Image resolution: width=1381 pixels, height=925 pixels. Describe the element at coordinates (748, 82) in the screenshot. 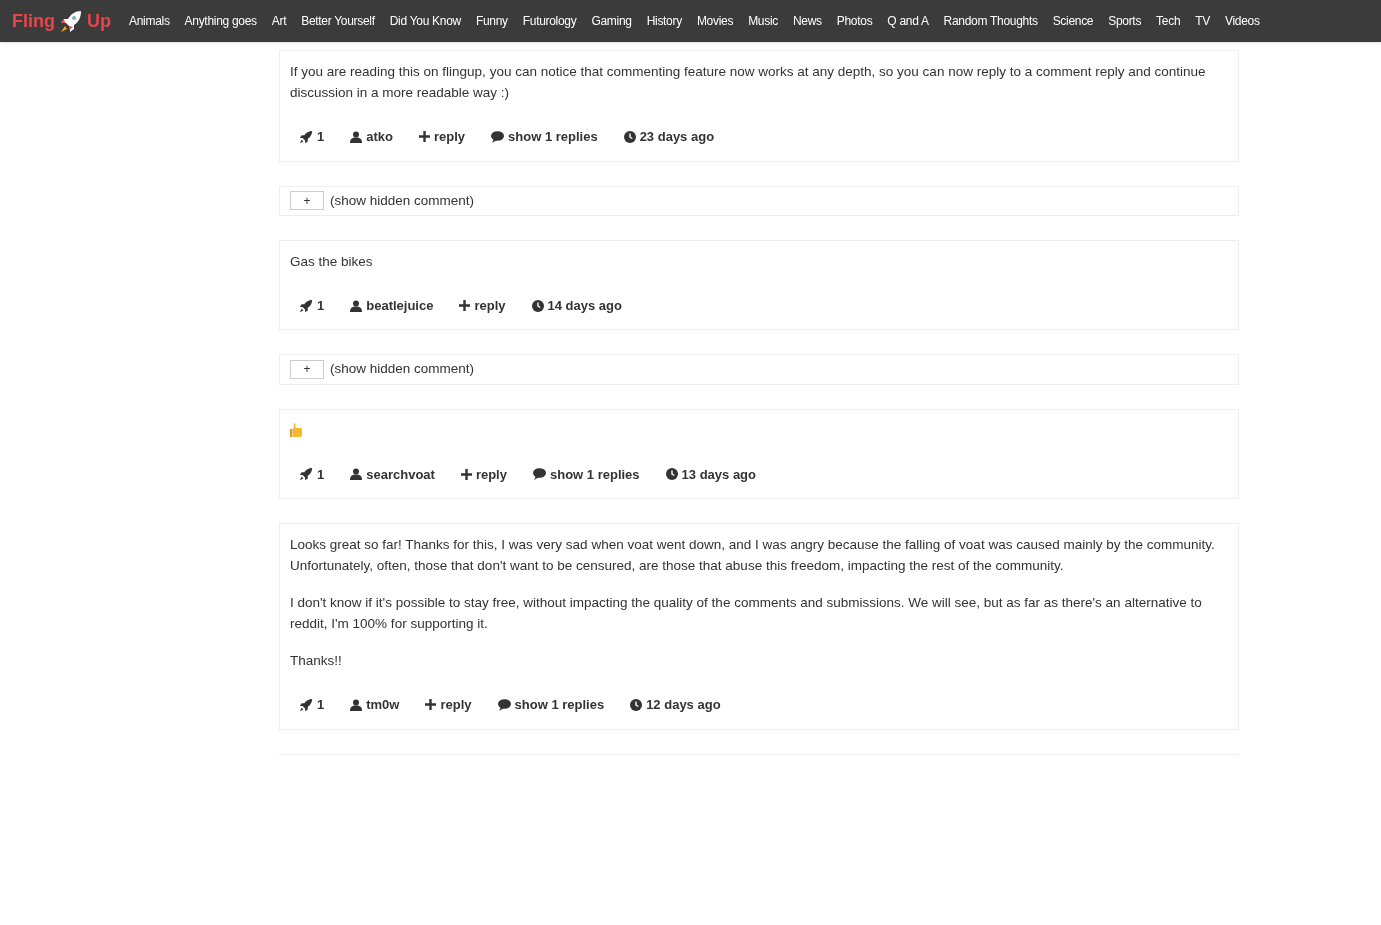

I see `comment-text: If you are reading this on flingup, you can notice that commenting feature now works at any depth, so you can now reply to a comment reply and continue discussion in a more readable way :)` at that location.